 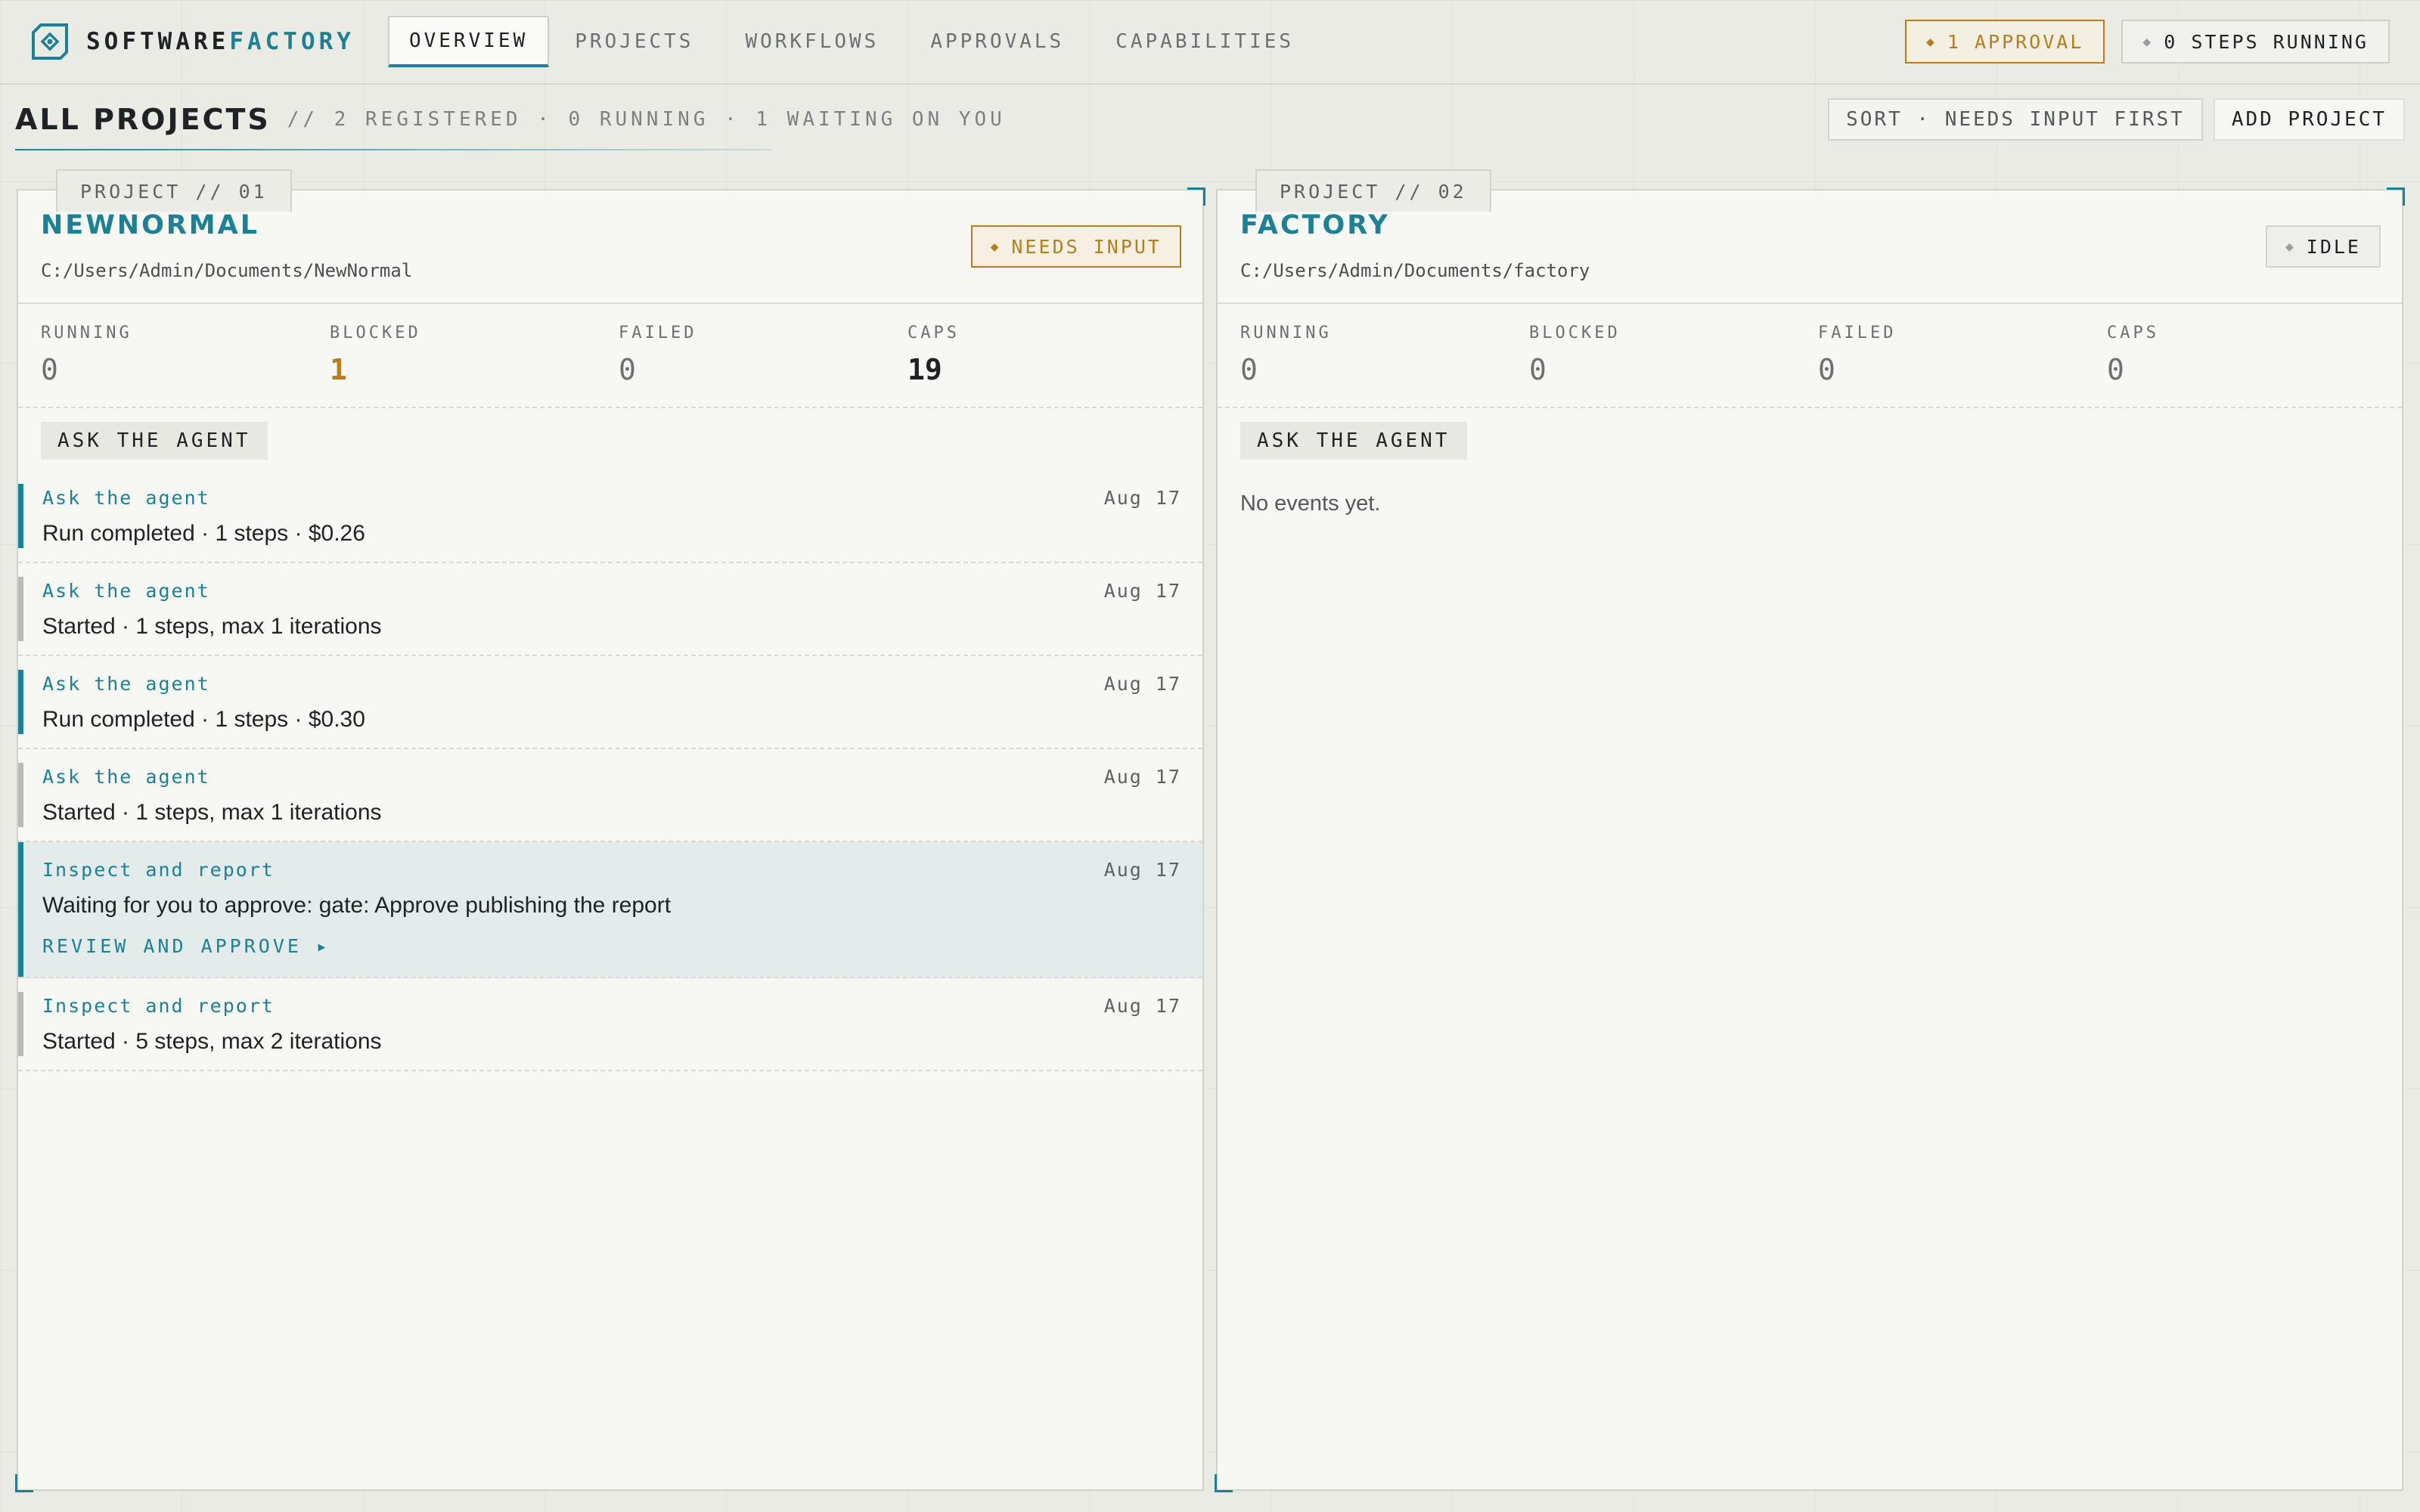 What do you see at coordinates (2251, 355) in the screenshot?
I see `stat-caps: CAPS 0` at bounding box center [2251, 355].